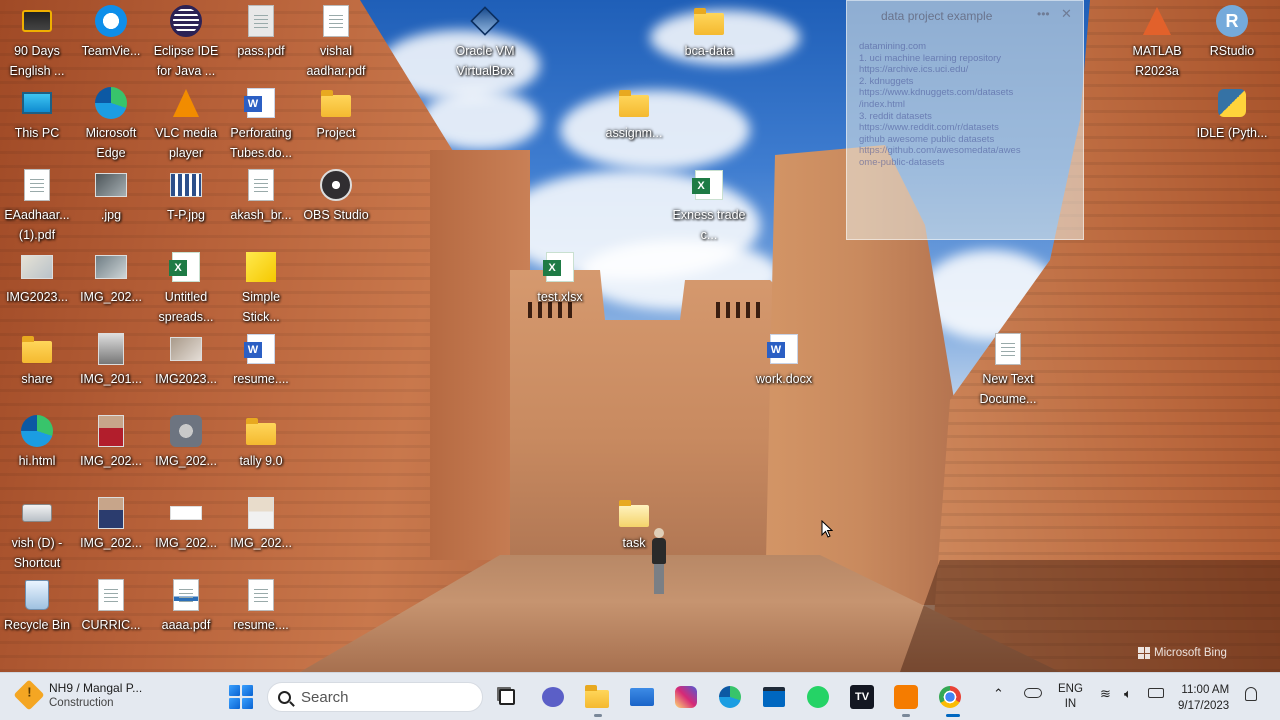 This screenshot has height=720, width=1280. What do you see at coordinates (186, 103) in the screenshot?
I see `vlc-icon` at bounding box center [186, 103].